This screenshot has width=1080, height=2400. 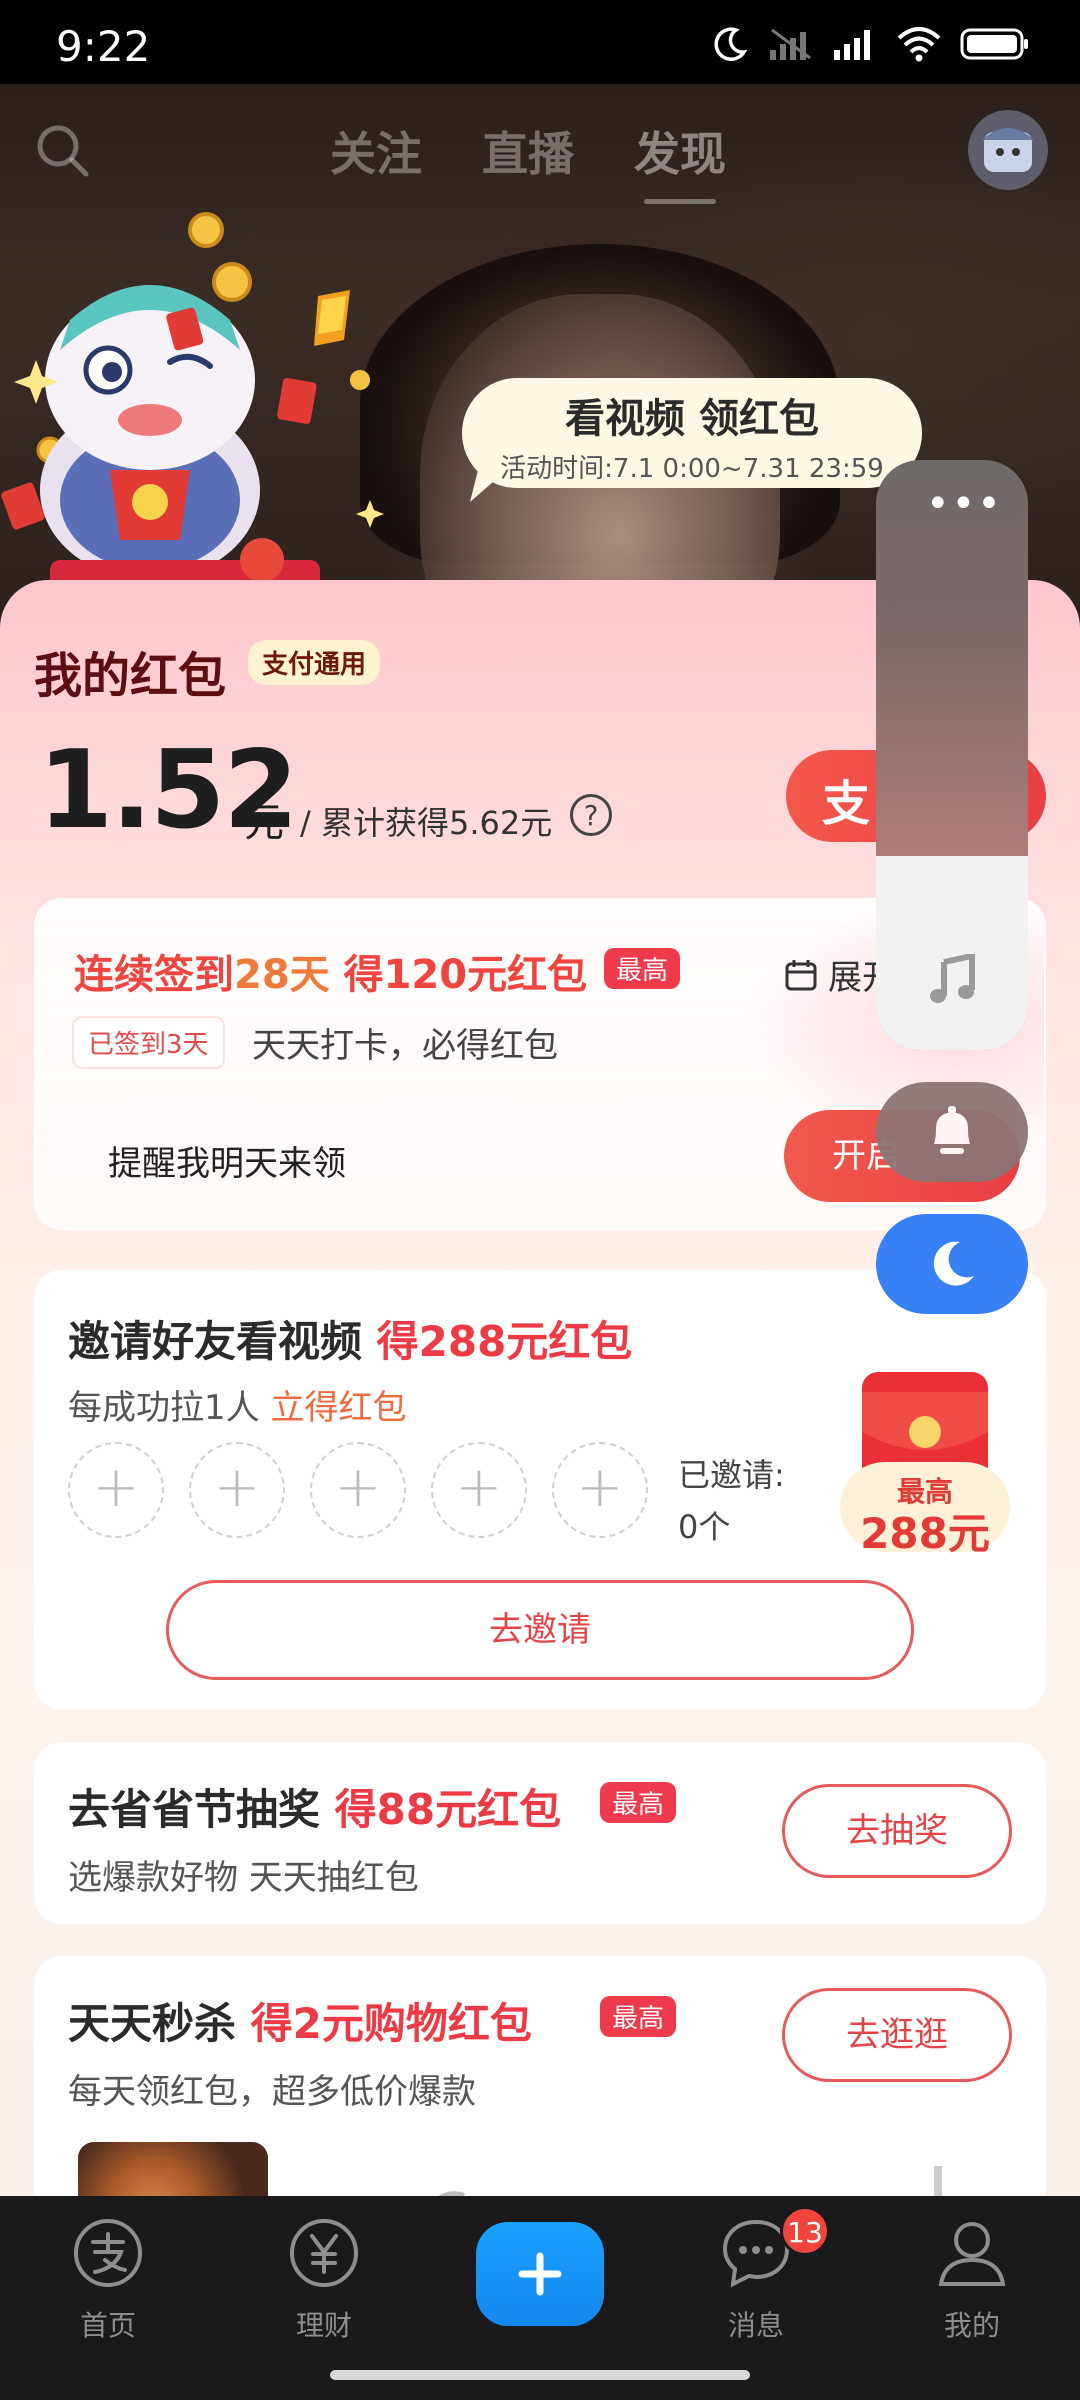 What do you see at coordinates (964, 504) in the screenshot?
I see `more-menu-icon: •••` at bounding box center [964, 504].